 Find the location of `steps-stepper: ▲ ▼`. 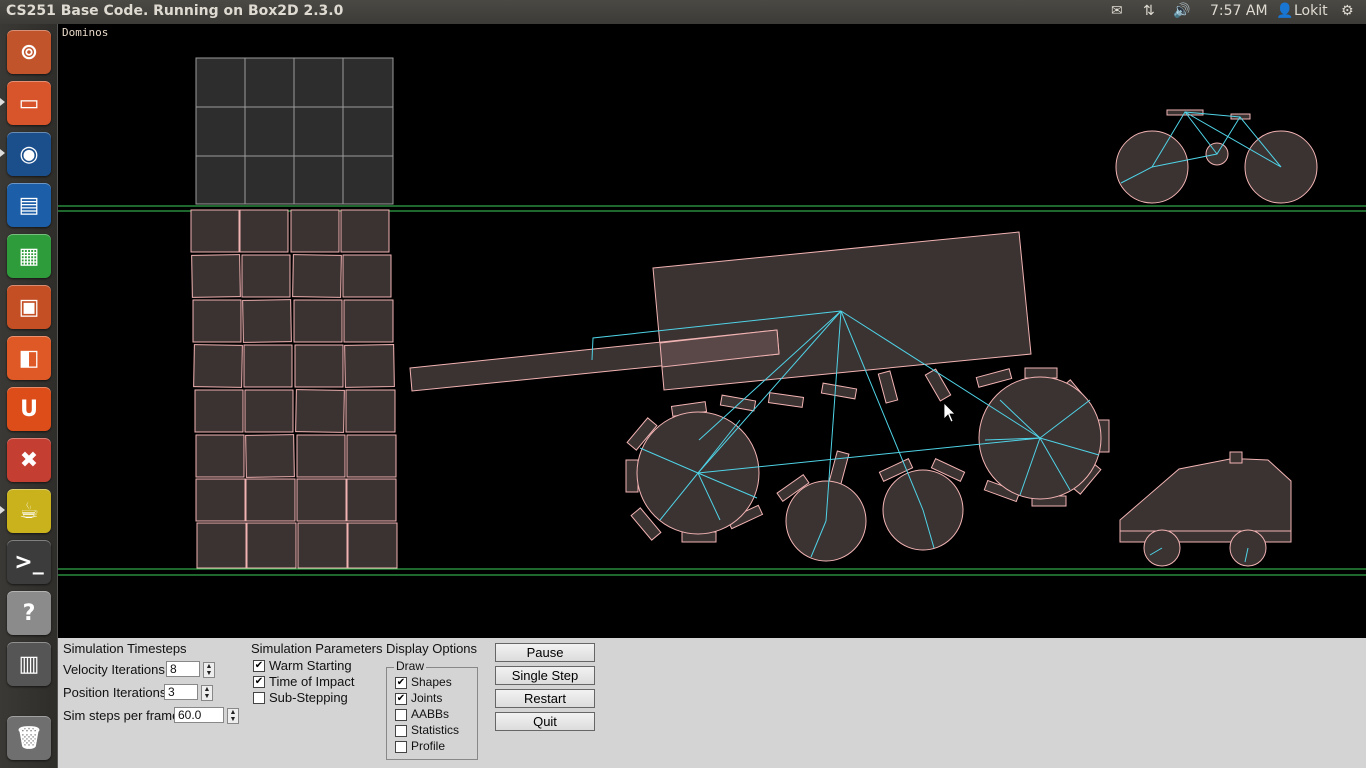

steps-stepper: ▲ ▼ is located at coordinates (233, 716).